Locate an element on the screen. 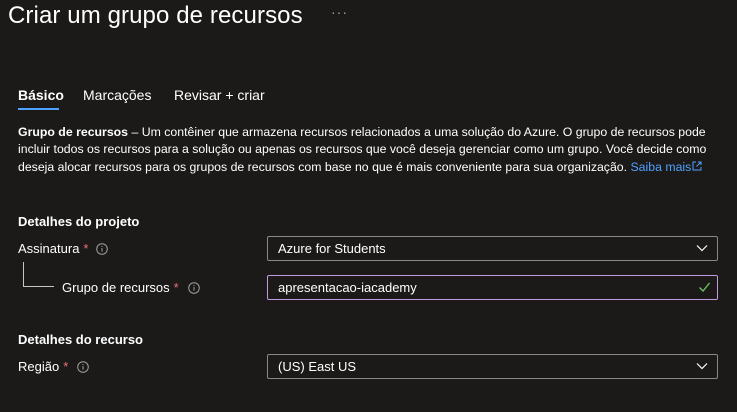 Image resolution: width=737 pixels, height=412 pixels. resource-details-heading: Detalhes do recurso is located at coordinates (80, 339).